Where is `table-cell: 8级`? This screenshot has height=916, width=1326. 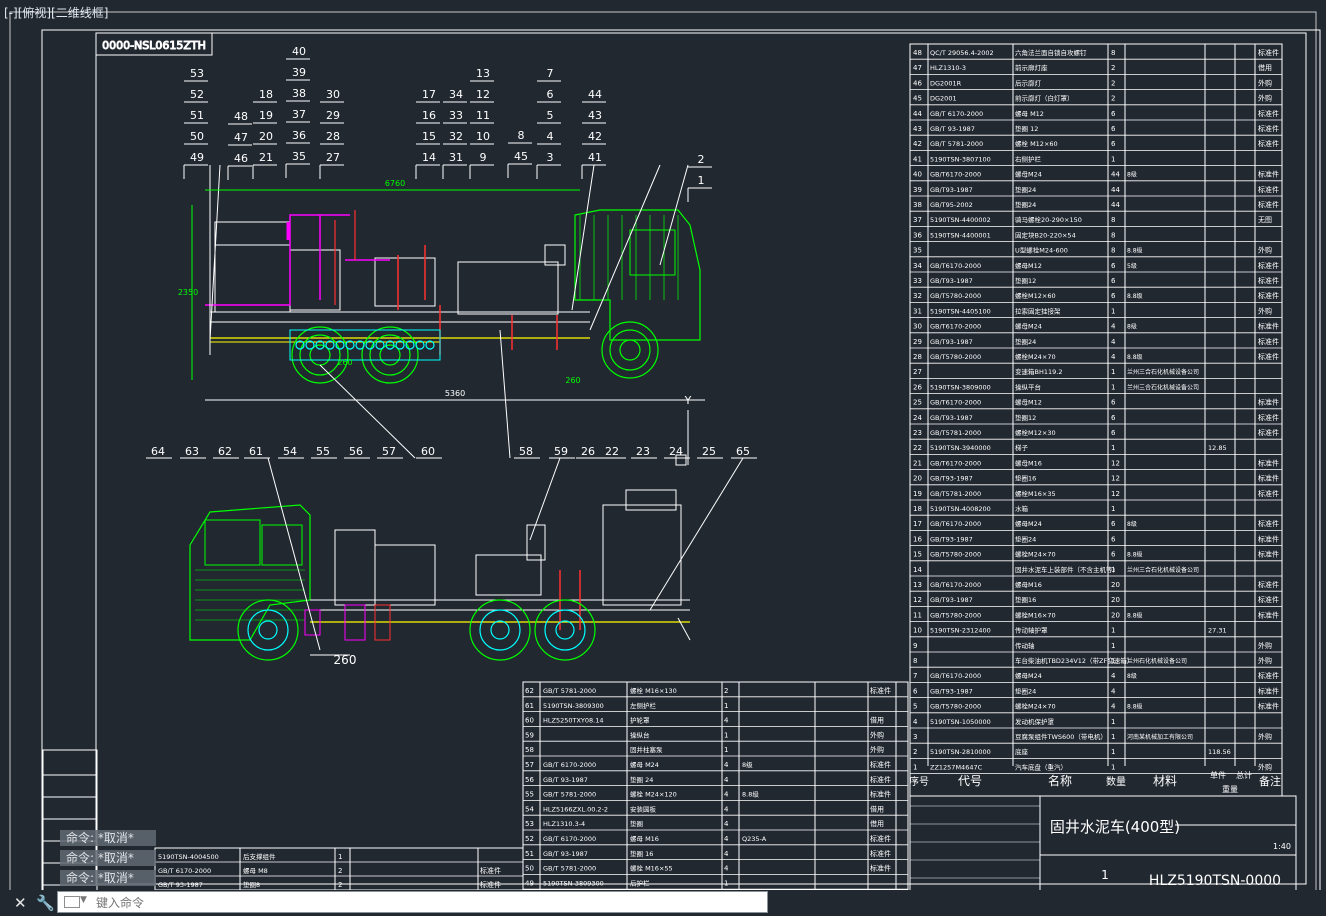
table-cell: 8级 is located at coordinates (747, 764).